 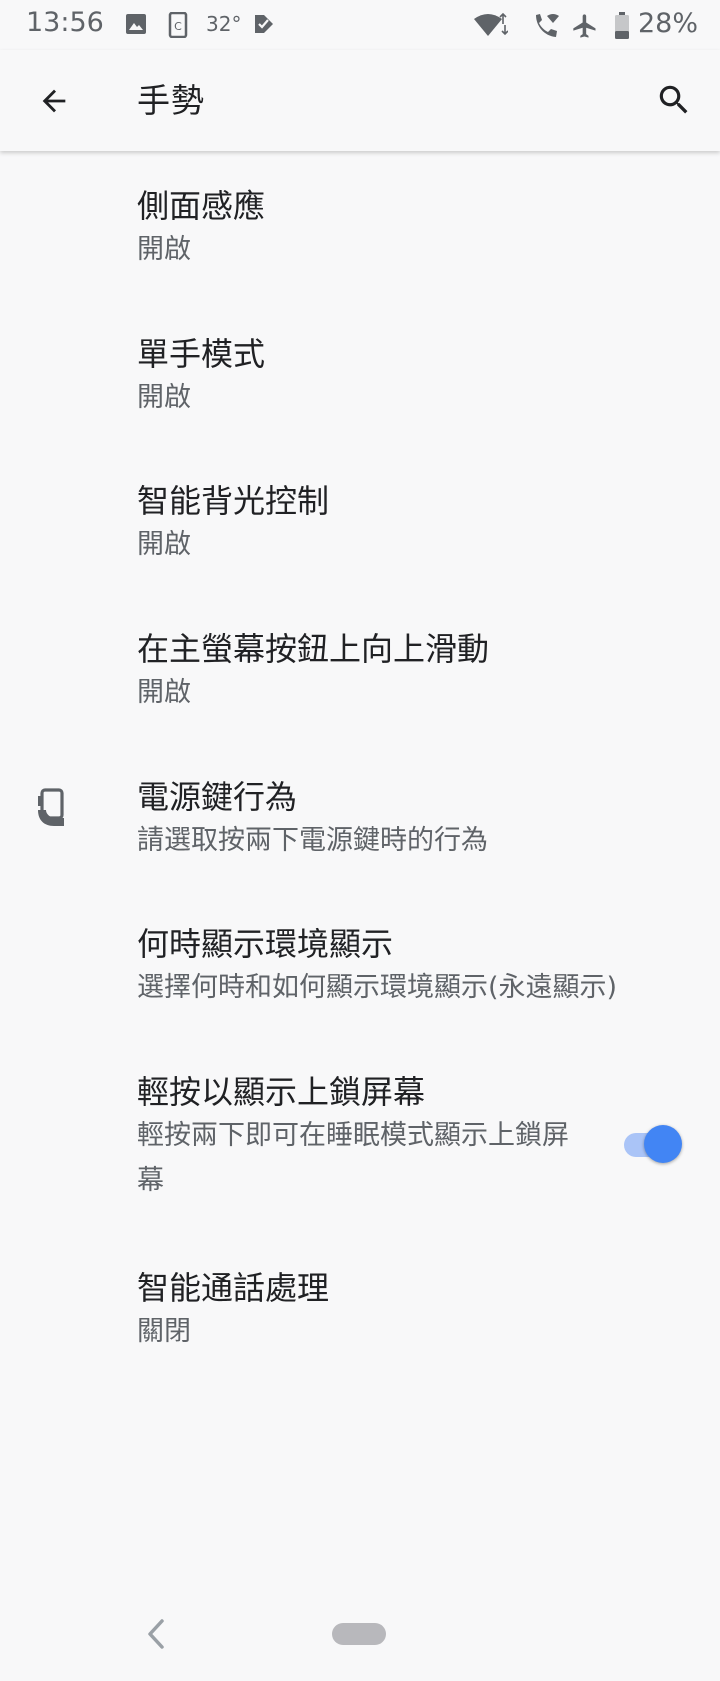 I want to click on svg-text: C, so click(x=178, y=26).